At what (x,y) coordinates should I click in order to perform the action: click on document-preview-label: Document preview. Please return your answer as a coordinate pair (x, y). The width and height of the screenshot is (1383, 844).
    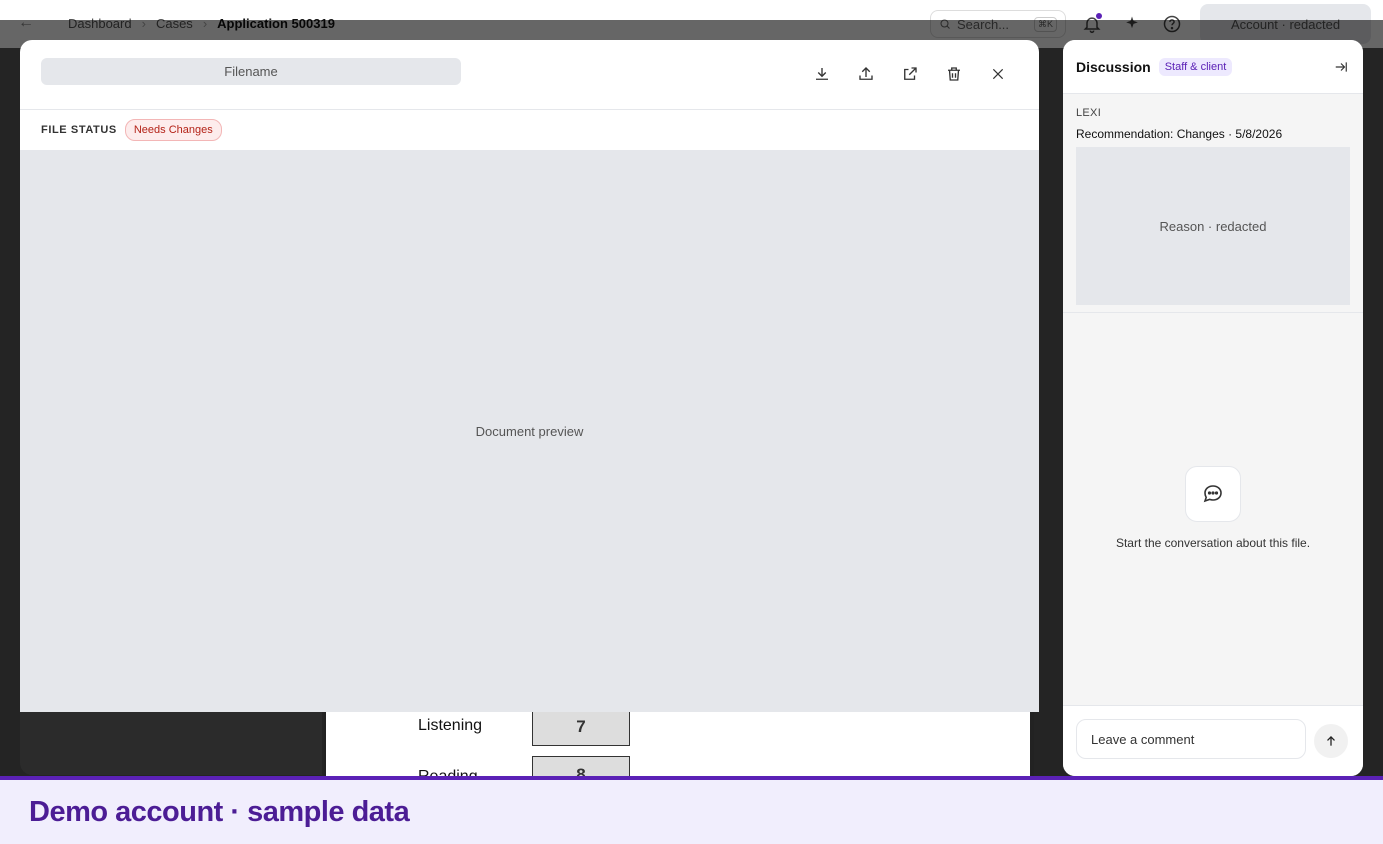
    Looking at the image, I should click on (529, 431).